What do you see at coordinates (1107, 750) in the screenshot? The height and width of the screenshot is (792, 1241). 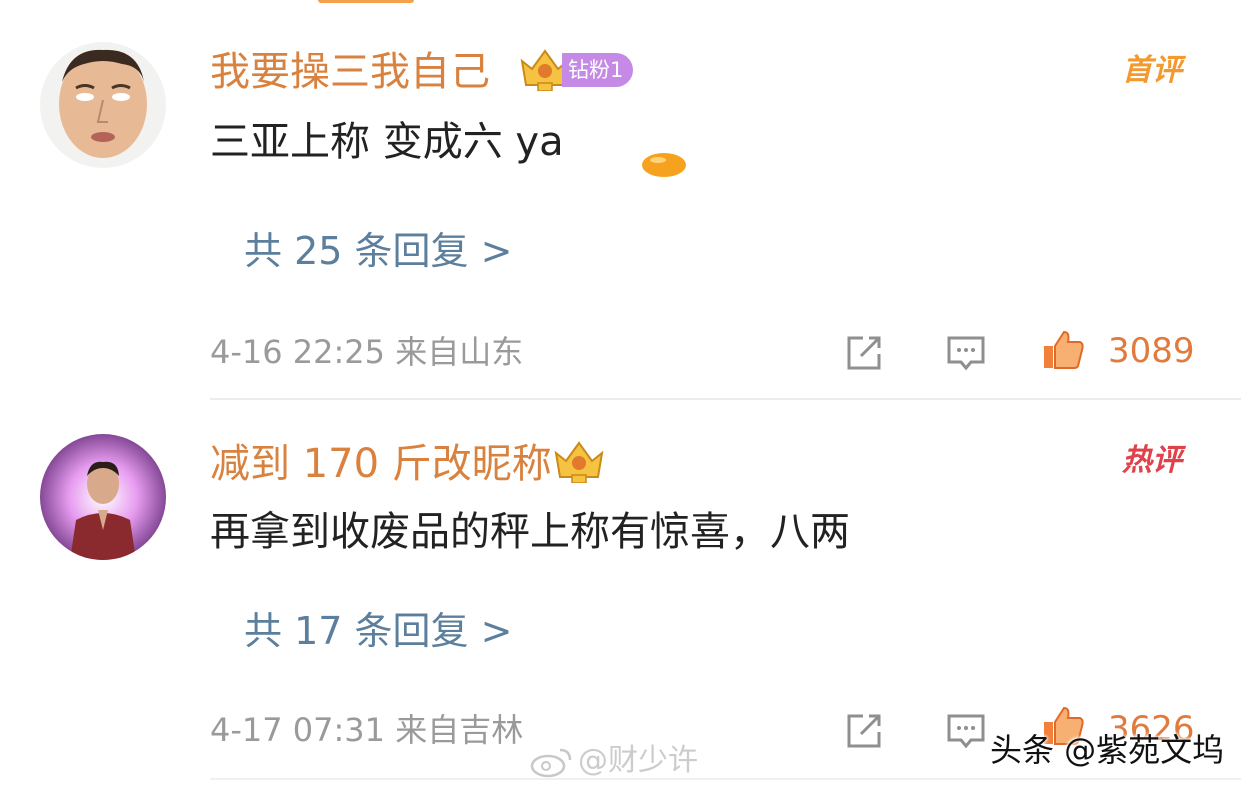 I see `toutiao-watermark: 头条 @紫苑文坞` at bounding box center [1107, 750].